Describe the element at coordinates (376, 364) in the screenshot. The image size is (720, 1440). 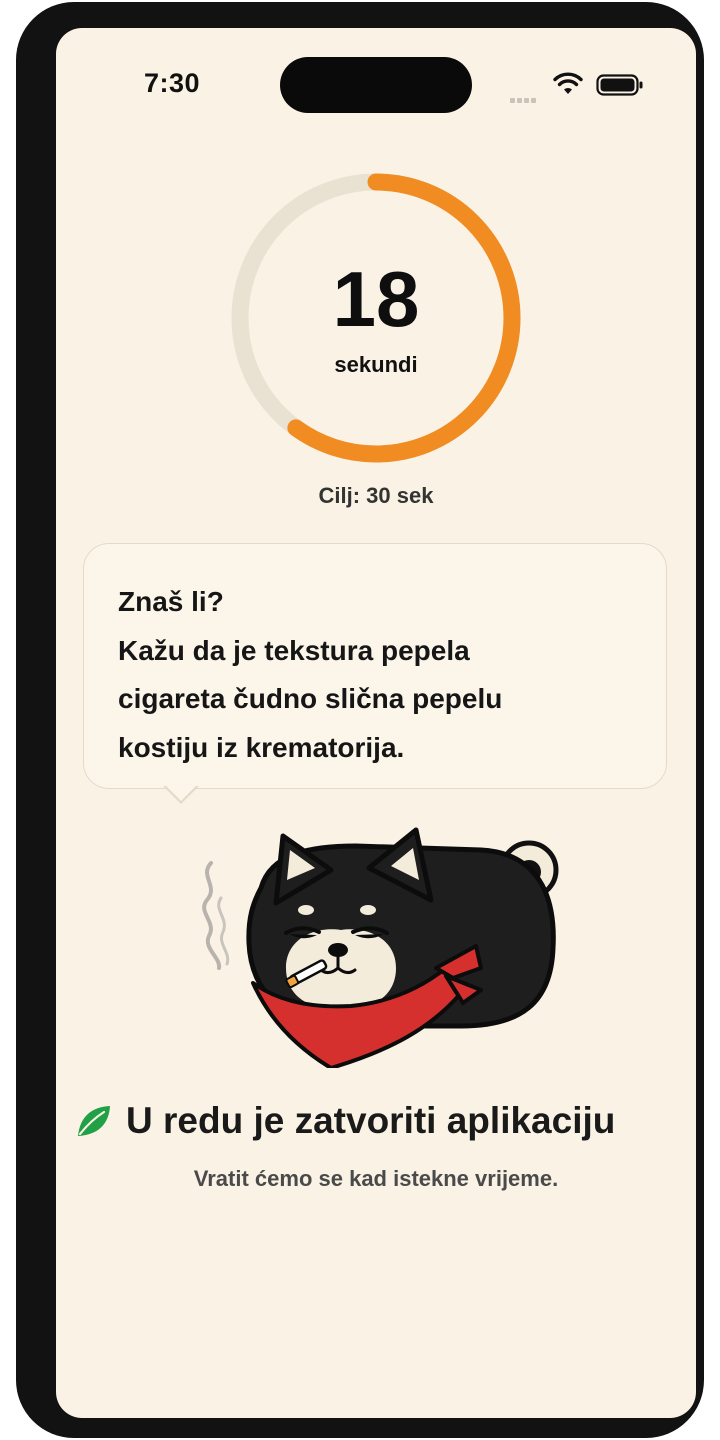
I see `timer-unit-label: sekundi` at that location.